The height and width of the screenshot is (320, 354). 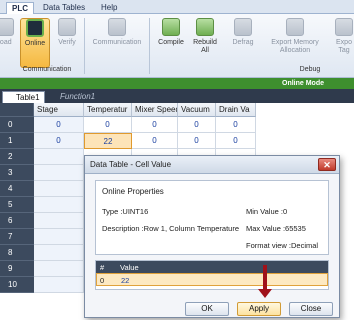 I want to click on export-tags-icon, so click(x=344, y=27).